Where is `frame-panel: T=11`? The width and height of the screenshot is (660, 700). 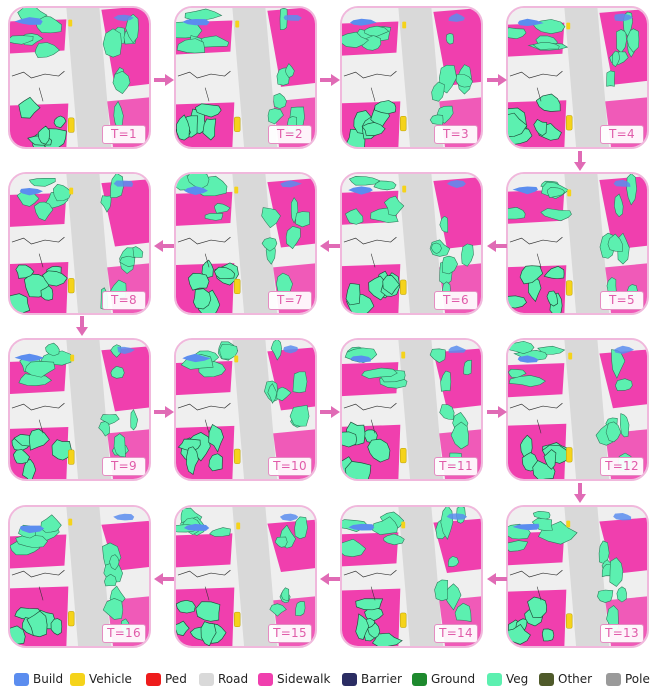
frame-panel: T=11 is located at coordinates (411, 409).